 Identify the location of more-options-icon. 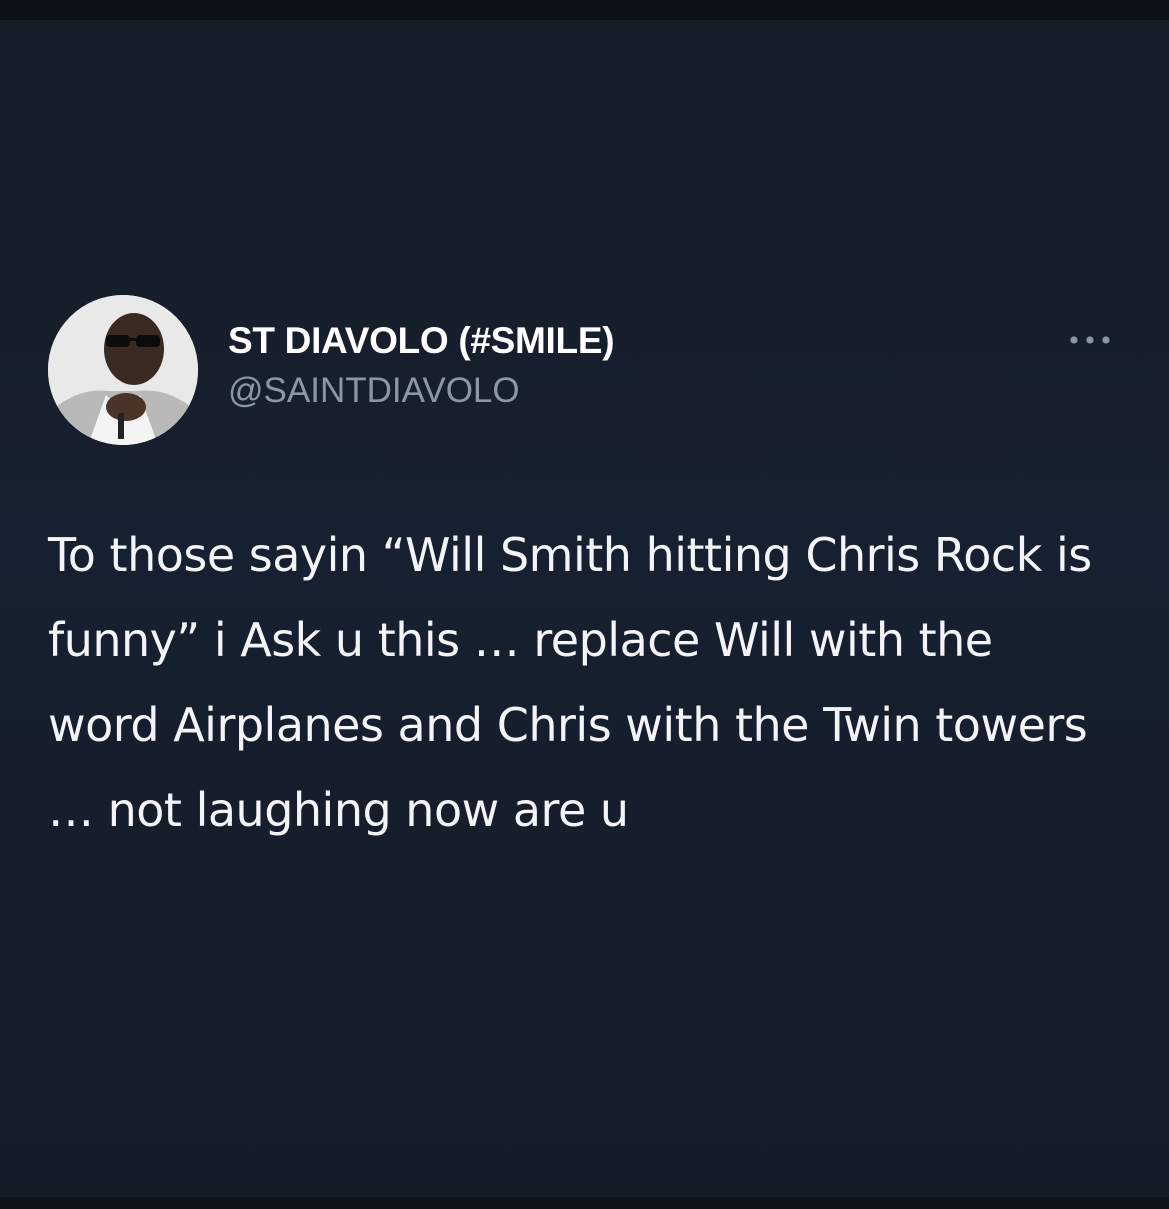
(1090, 340).